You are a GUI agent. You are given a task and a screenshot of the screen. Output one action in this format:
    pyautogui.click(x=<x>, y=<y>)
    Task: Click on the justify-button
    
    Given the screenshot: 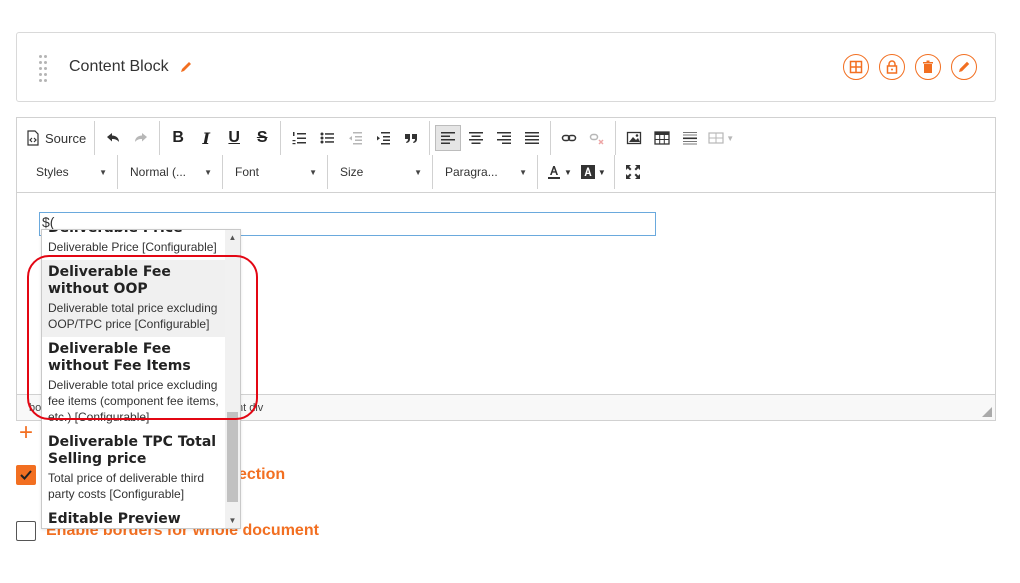 What is the action you would take?
    pyautogui.click(x=532, y=138)
    